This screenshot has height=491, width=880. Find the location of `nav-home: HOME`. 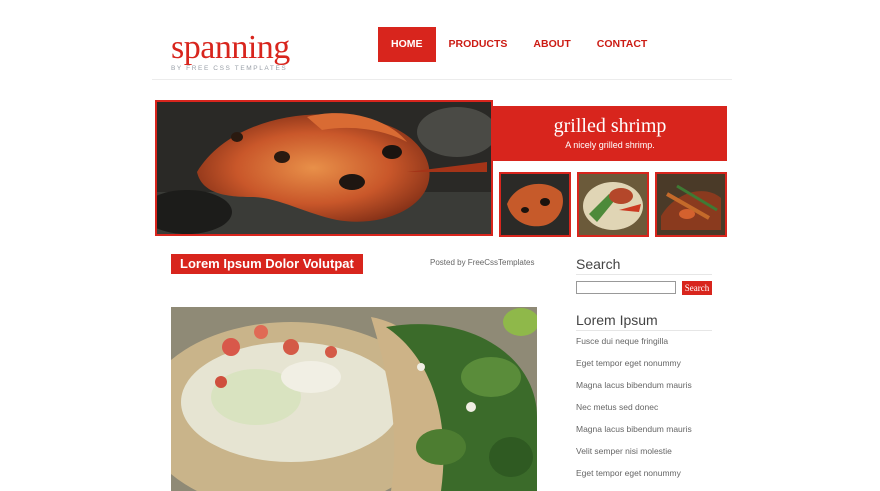

nav-home: HOME is located at coordinates (407, 44).